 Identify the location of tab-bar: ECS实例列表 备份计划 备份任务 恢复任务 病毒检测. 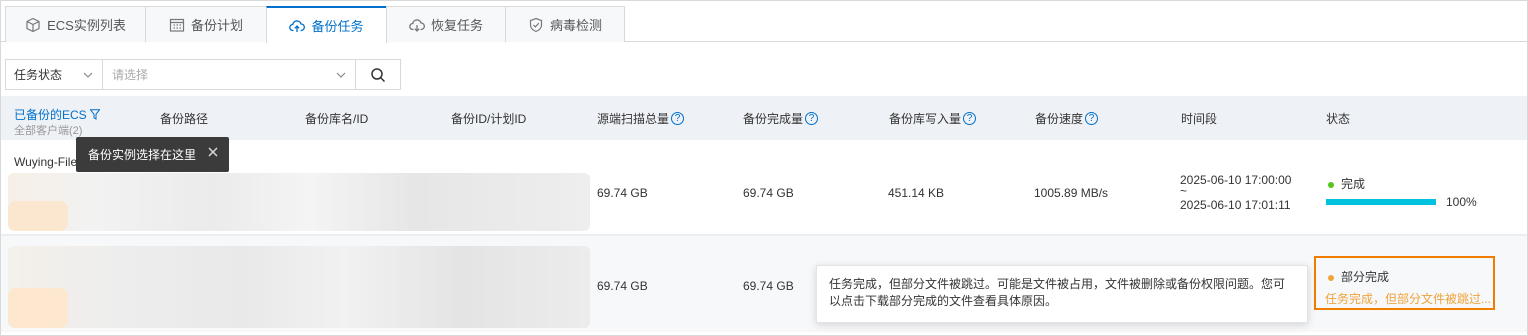
(764, 22).